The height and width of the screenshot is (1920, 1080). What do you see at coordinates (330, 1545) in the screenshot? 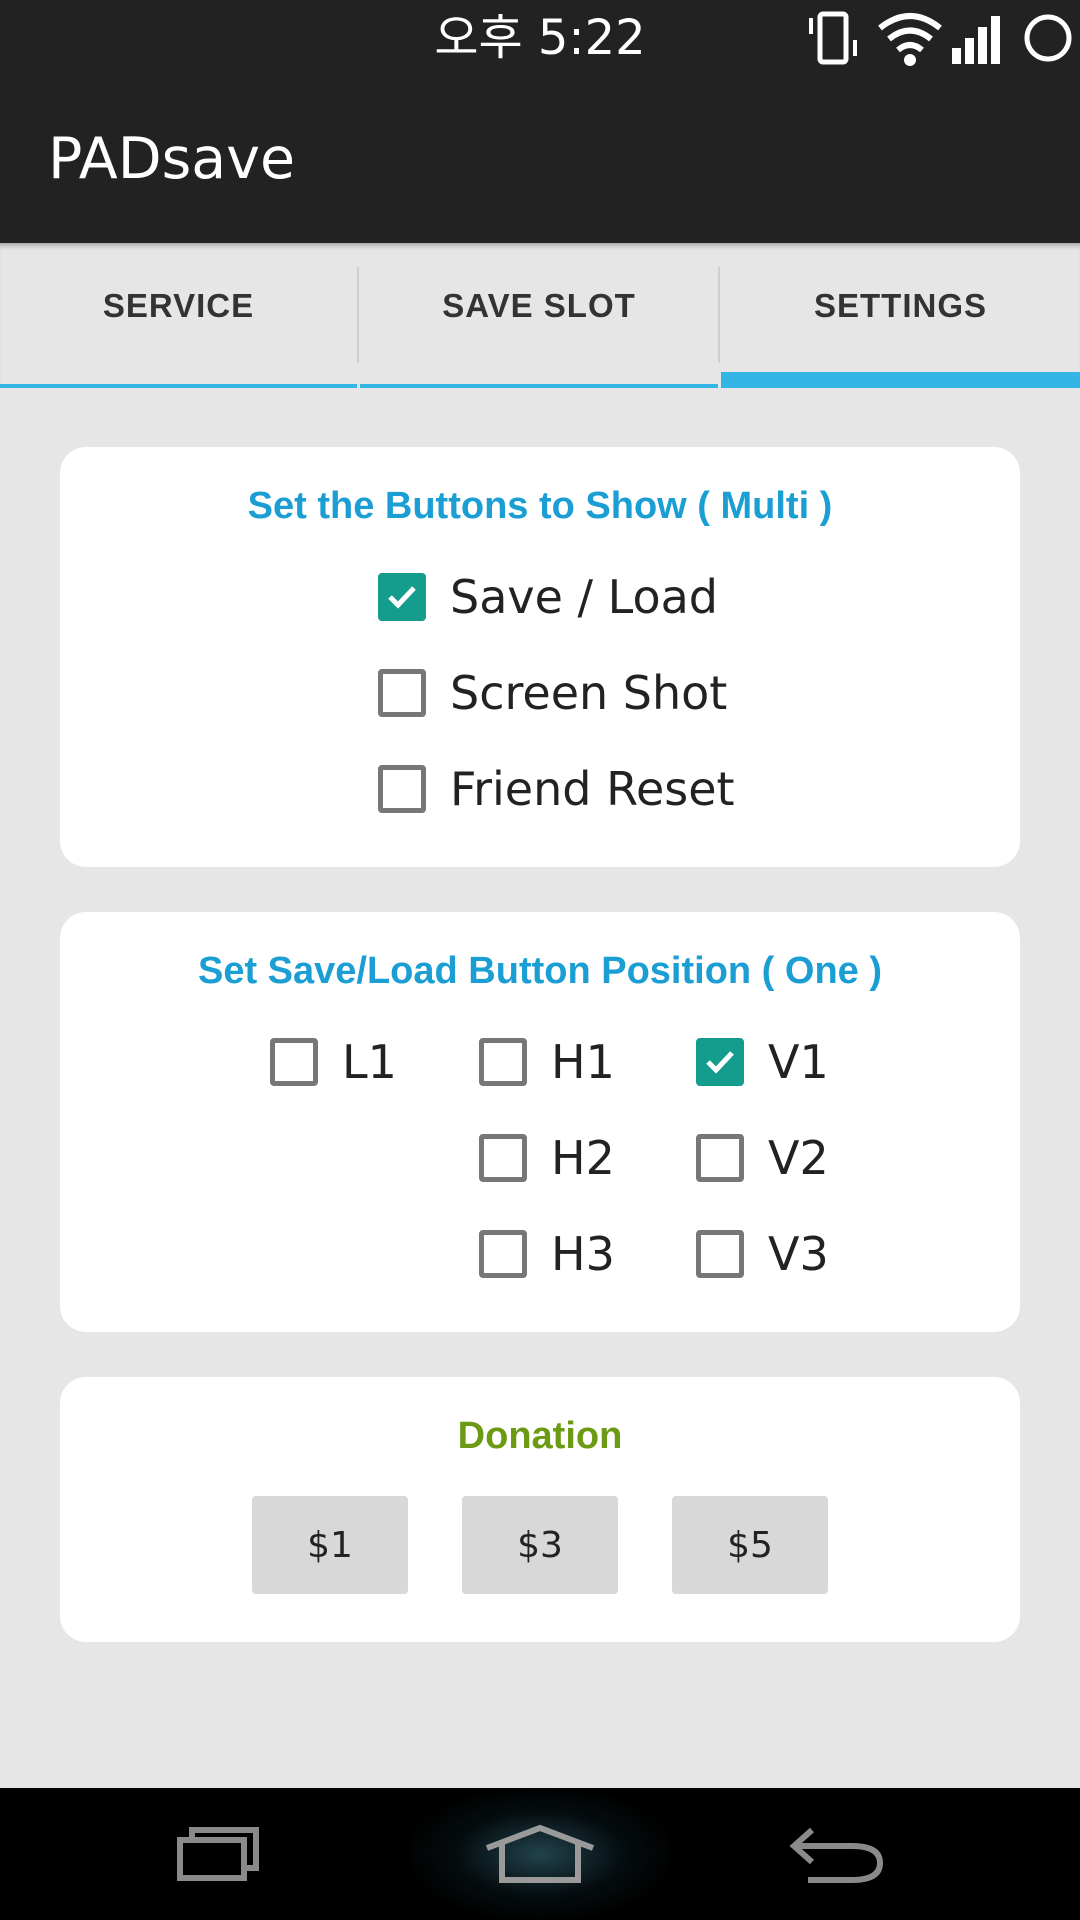
I see `donate-1-button: $1` at bounding box center [330, 1545].